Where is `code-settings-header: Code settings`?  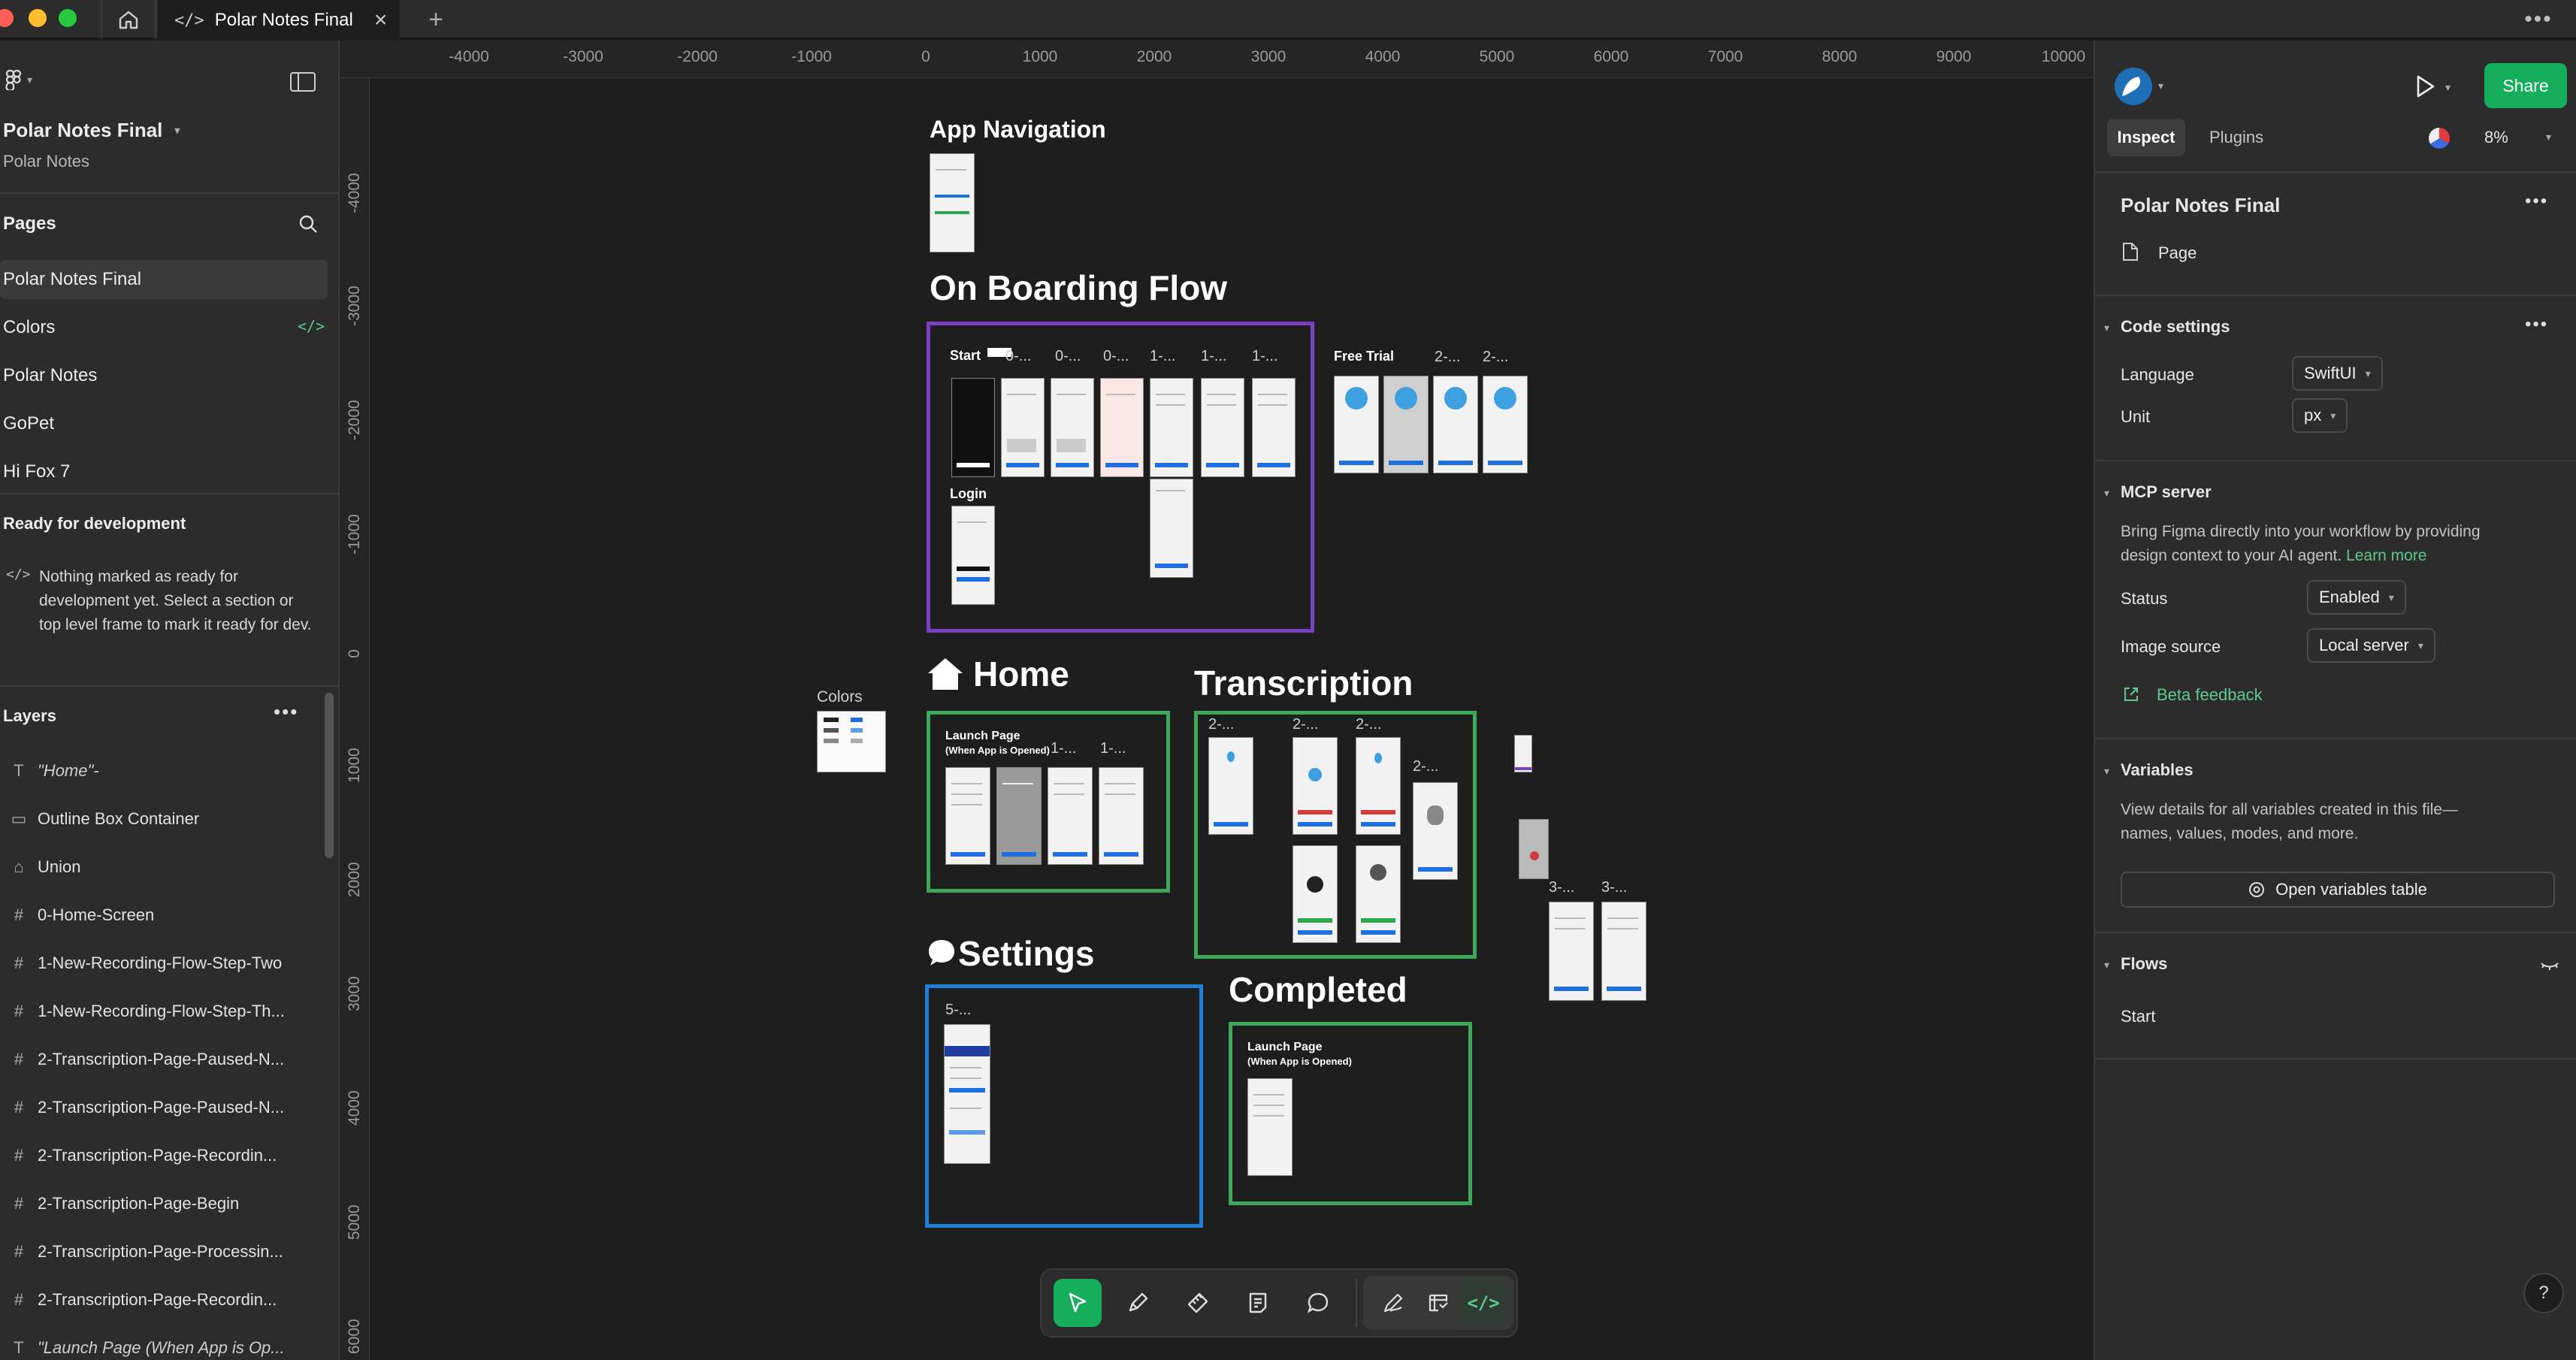
code-settings-header: Code settings is located at coordinates (2176, 327).